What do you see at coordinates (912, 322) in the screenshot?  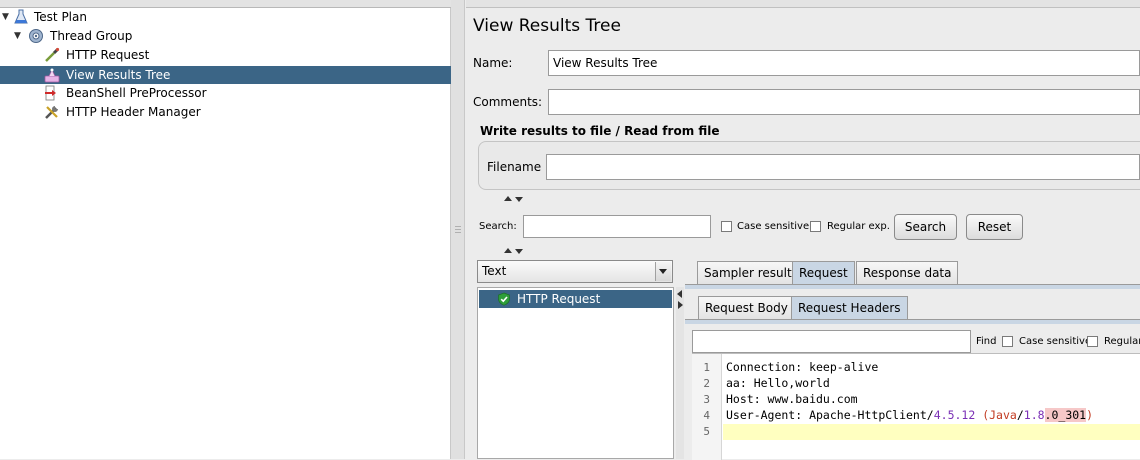 I see `sub-tab-content-edge` at bounding box center [912, 322].